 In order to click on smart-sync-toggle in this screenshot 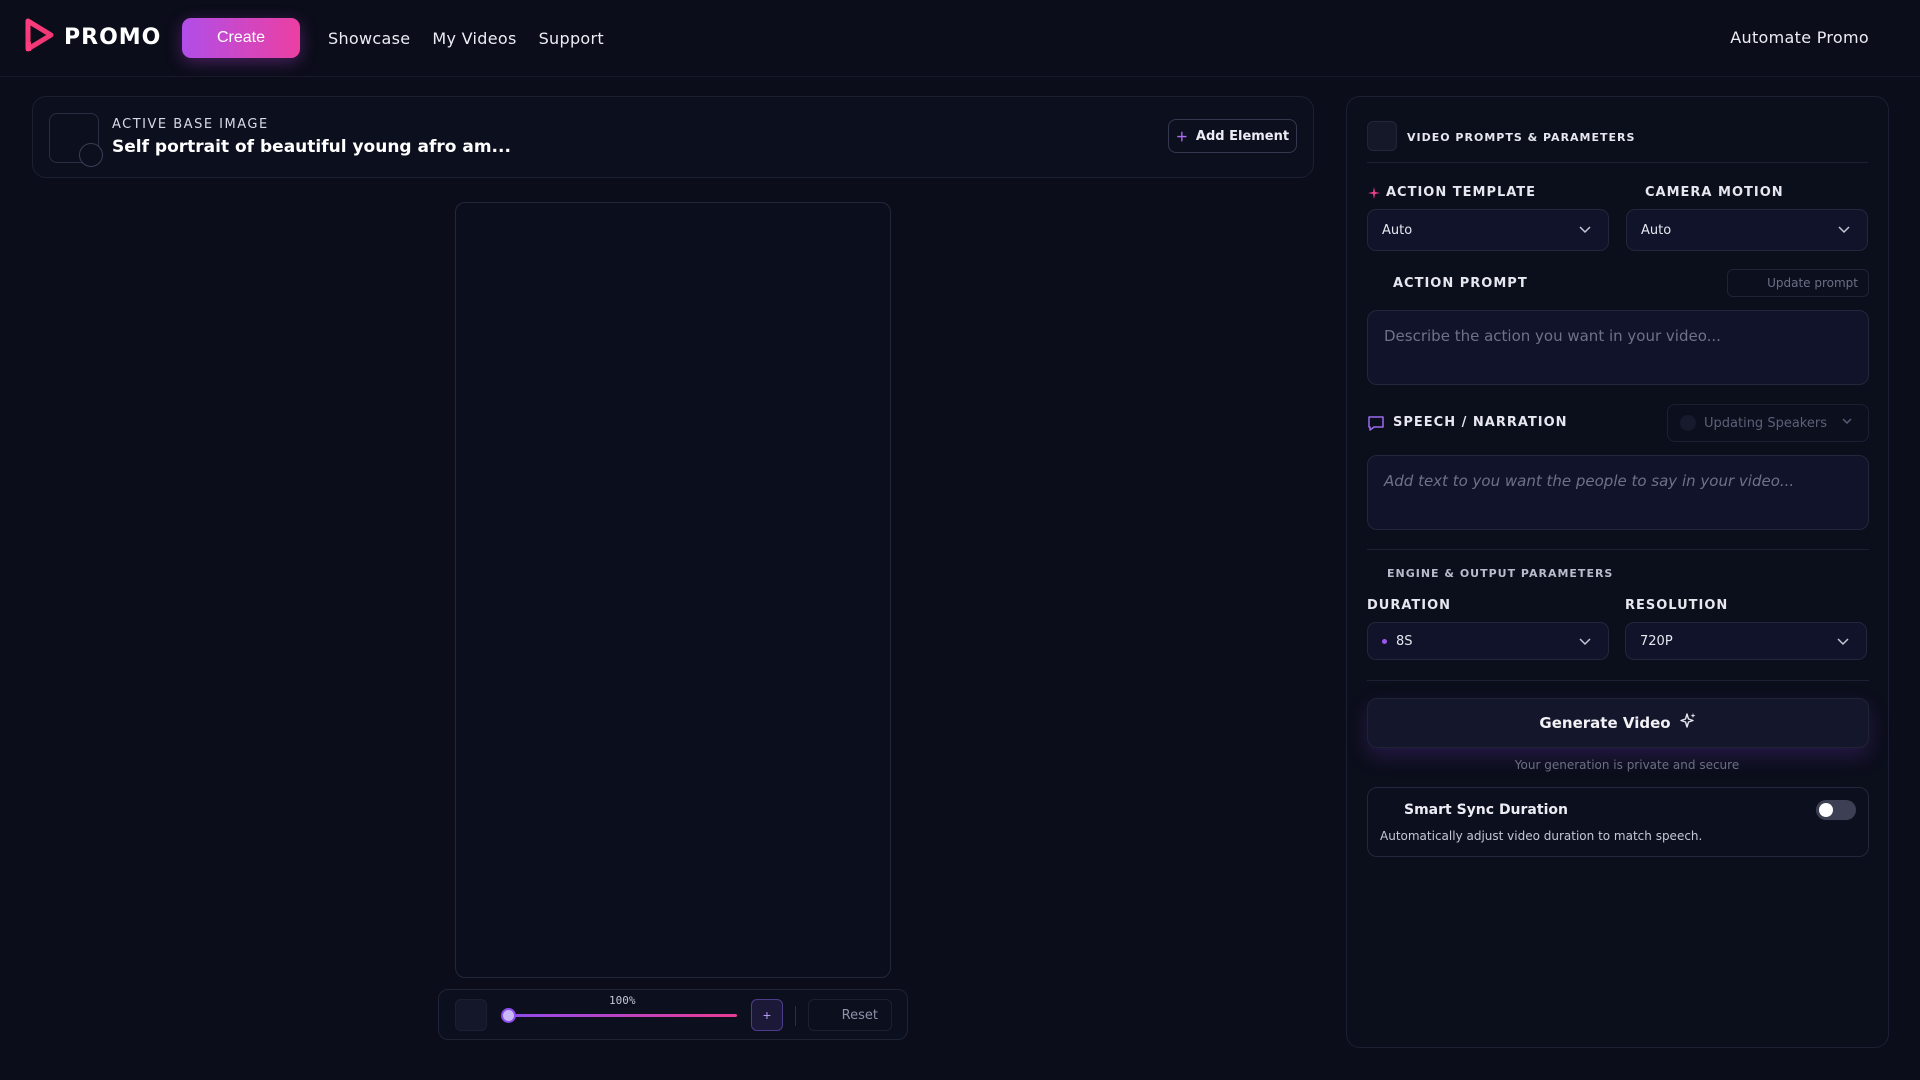, I will do `click(1836, 810)`.